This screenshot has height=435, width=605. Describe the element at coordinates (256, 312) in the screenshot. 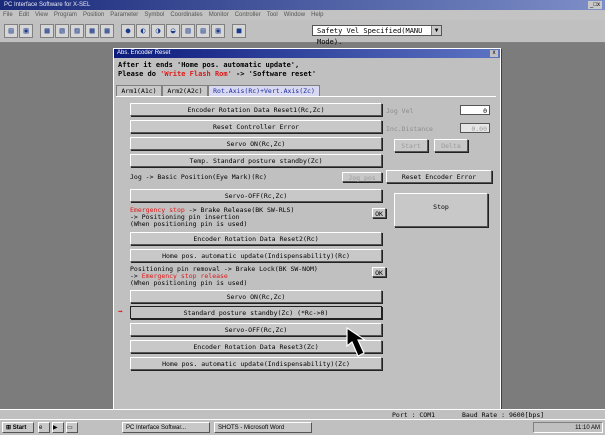

I see `standard-posture-button: Standard posture standby(Zc) (*Rc->0)` at that location.